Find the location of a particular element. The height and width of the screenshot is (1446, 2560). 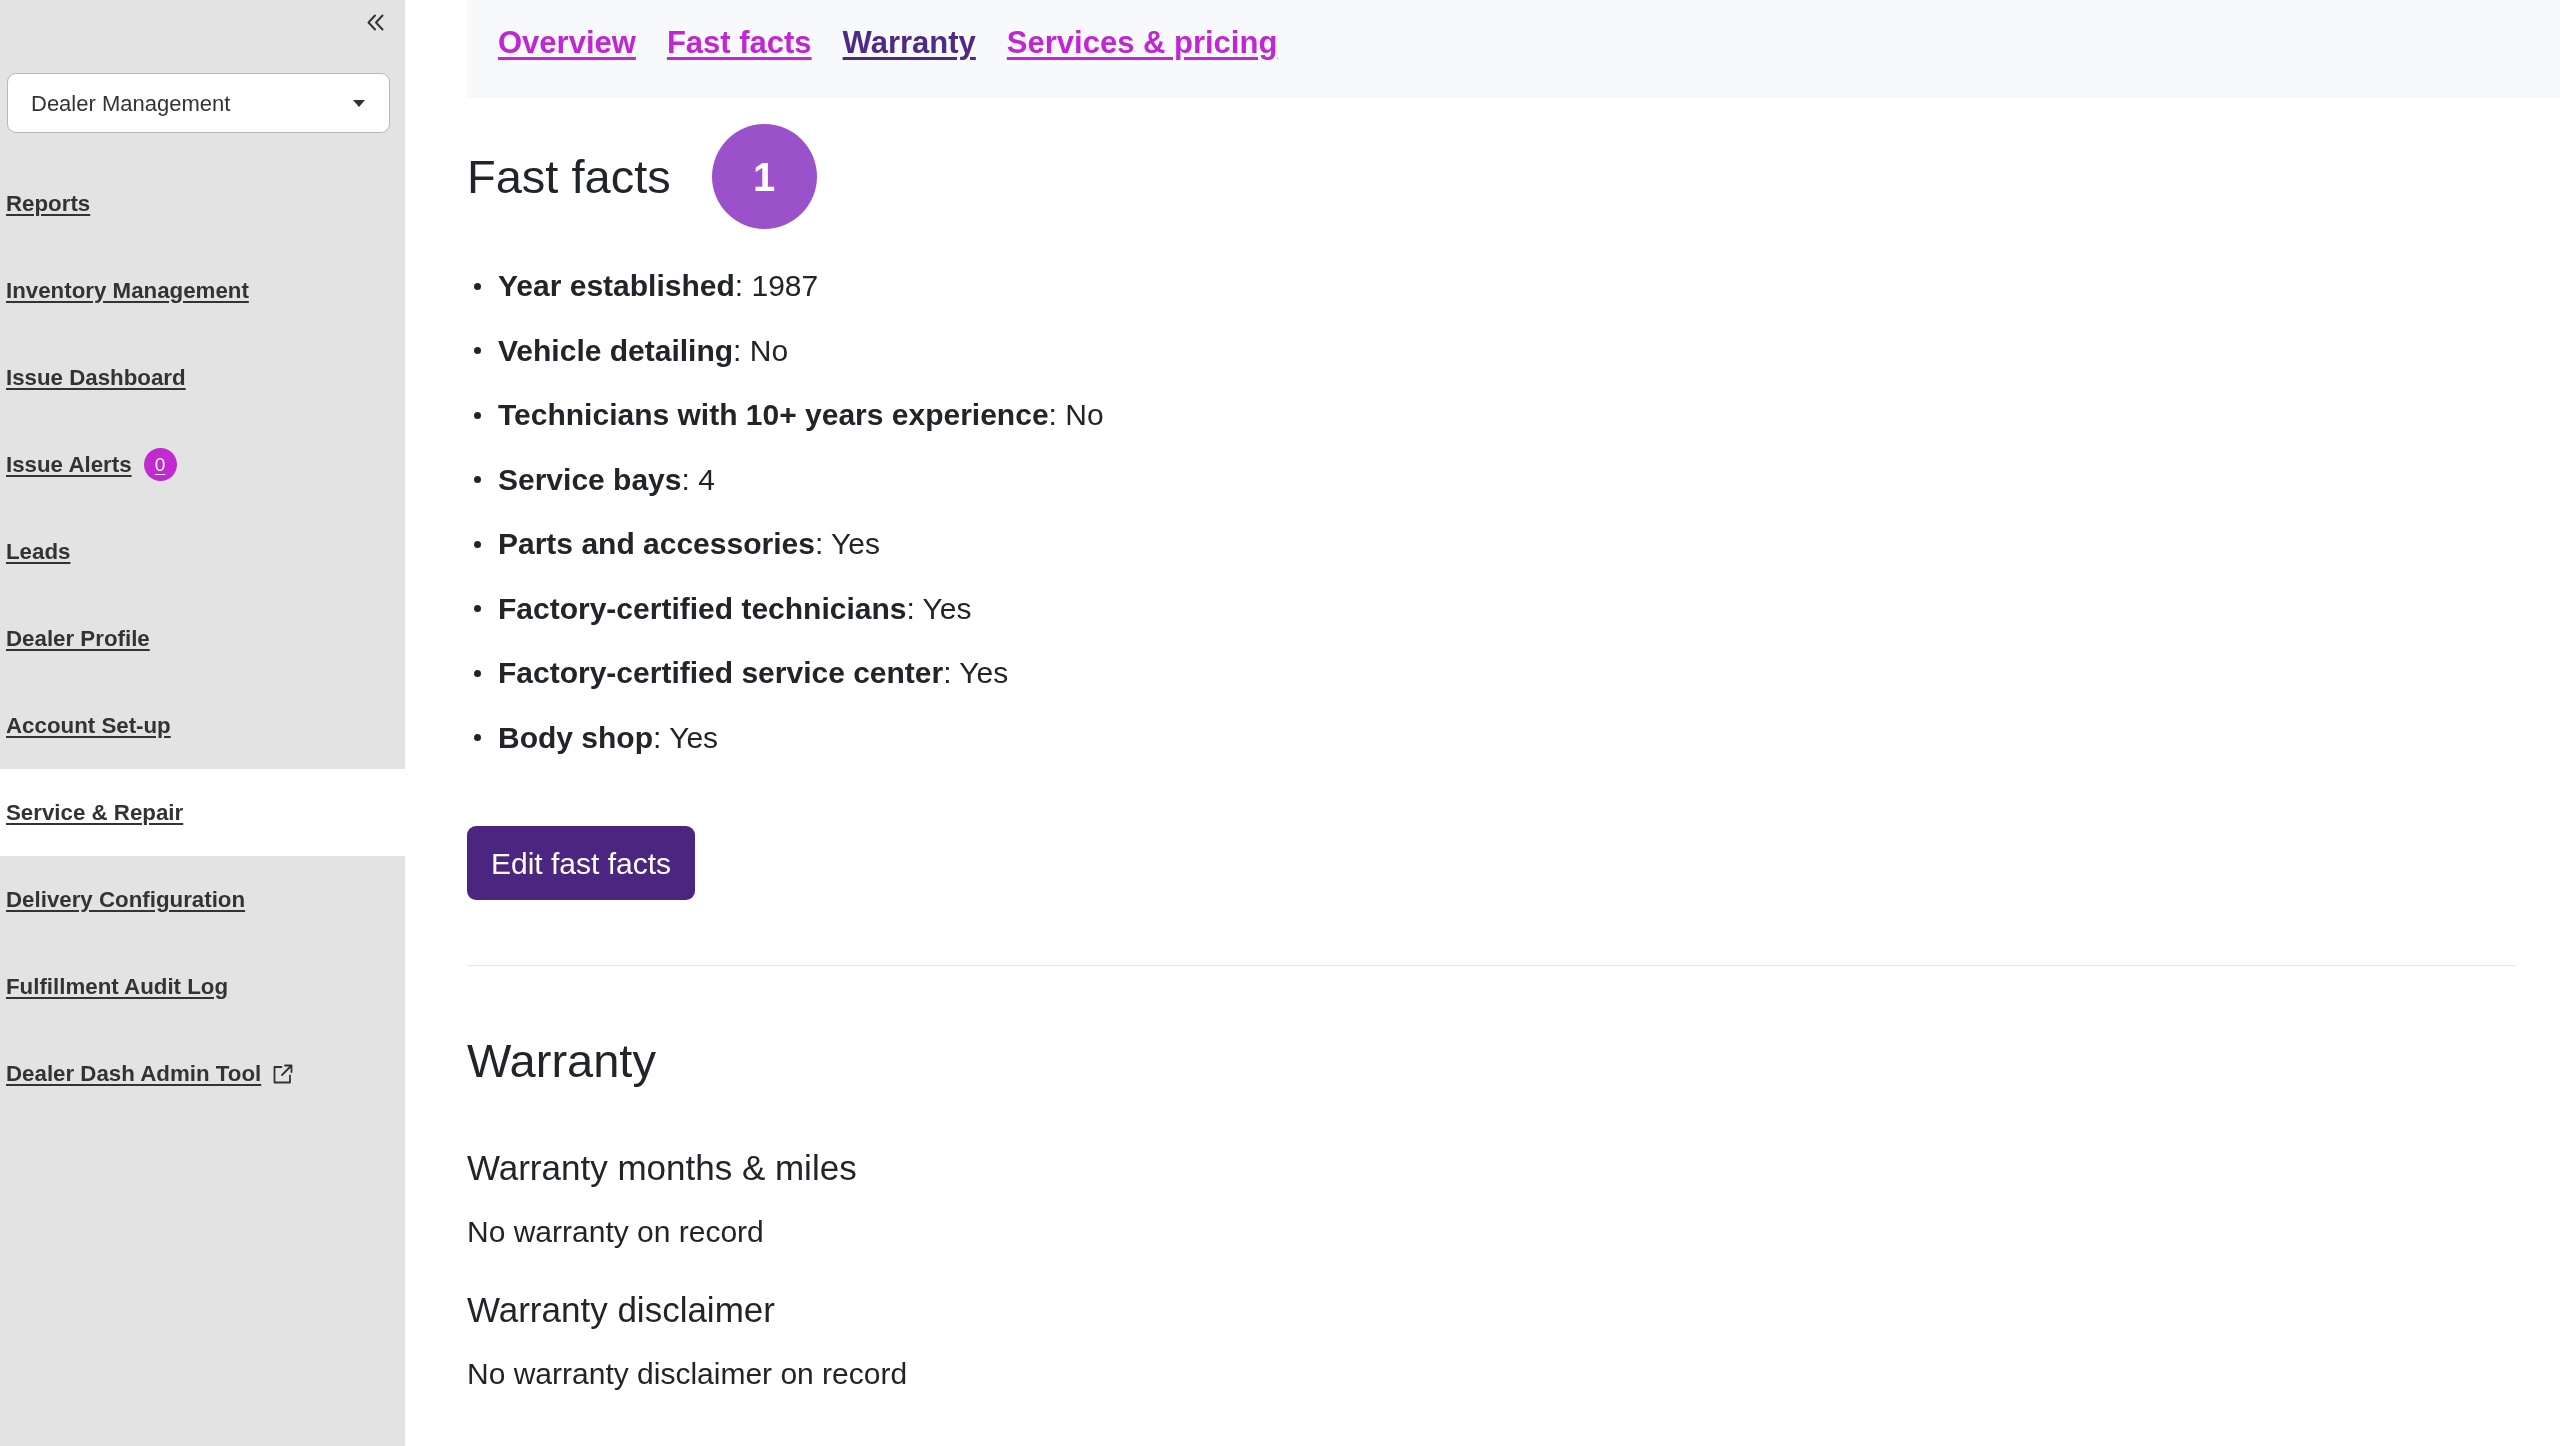

nav-link: Fulfillment Audit Log is located at coordinates (117, 986).